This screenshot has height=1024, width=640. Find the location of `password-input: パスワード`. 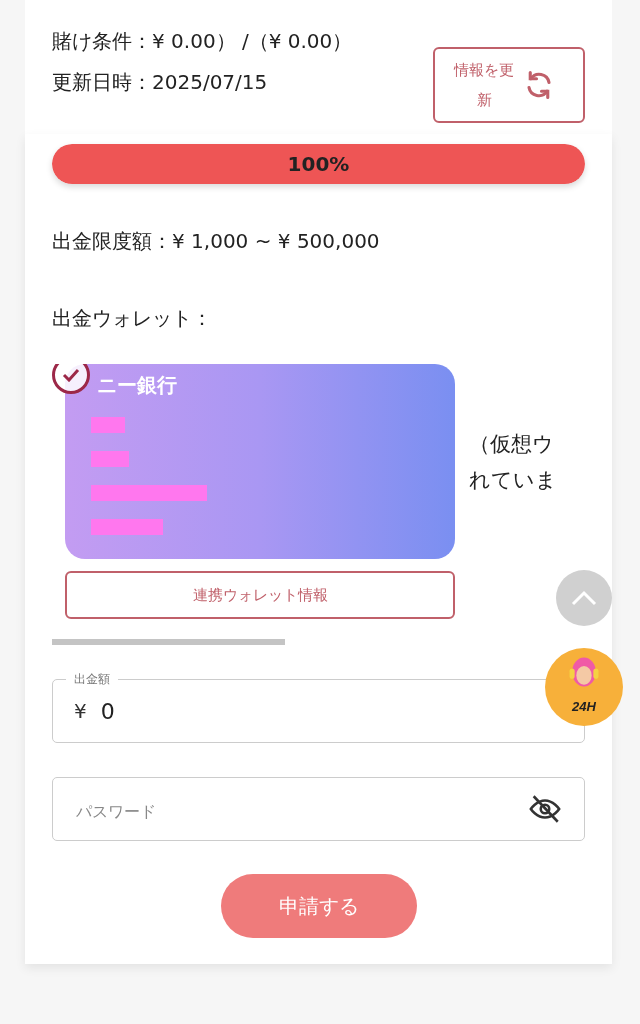

password-input: パスワード is located at coordinates (294, 809).